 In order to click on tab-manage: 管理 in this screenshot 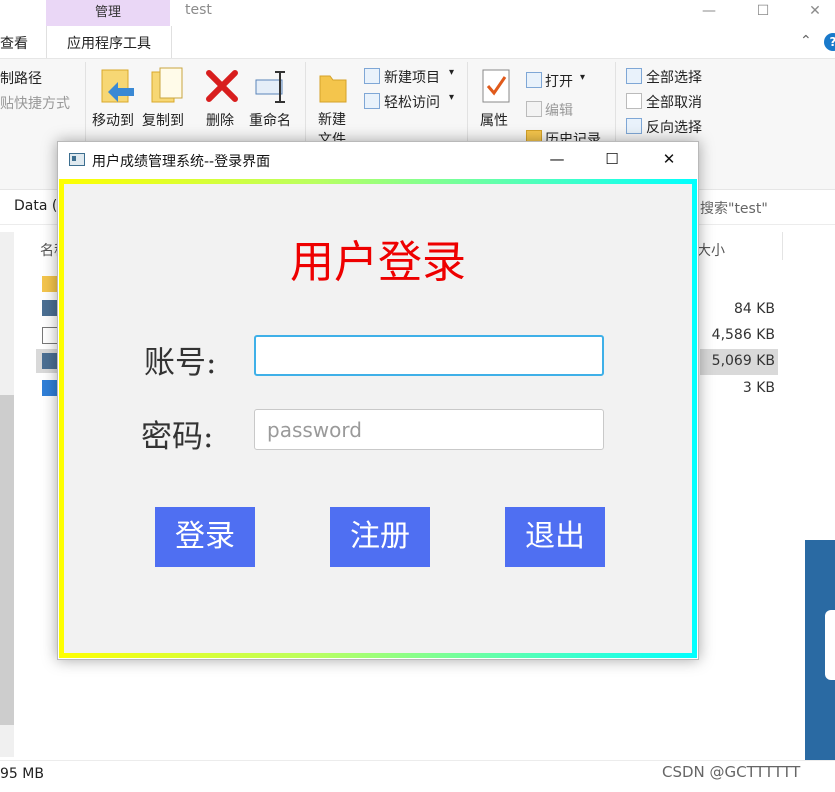, I will do `click(108, 13)`.